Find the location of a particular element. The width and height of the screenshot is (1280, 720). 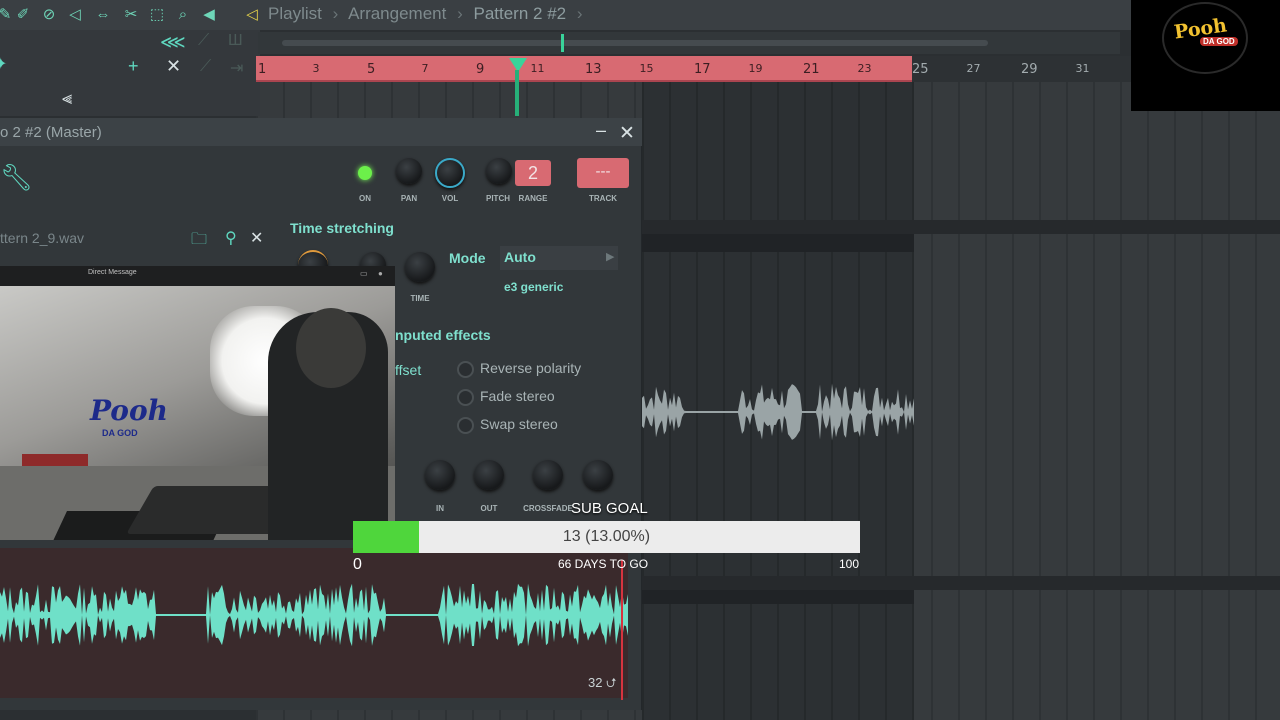

sub-goal-max: 100 is located at coordinates (849, 564).